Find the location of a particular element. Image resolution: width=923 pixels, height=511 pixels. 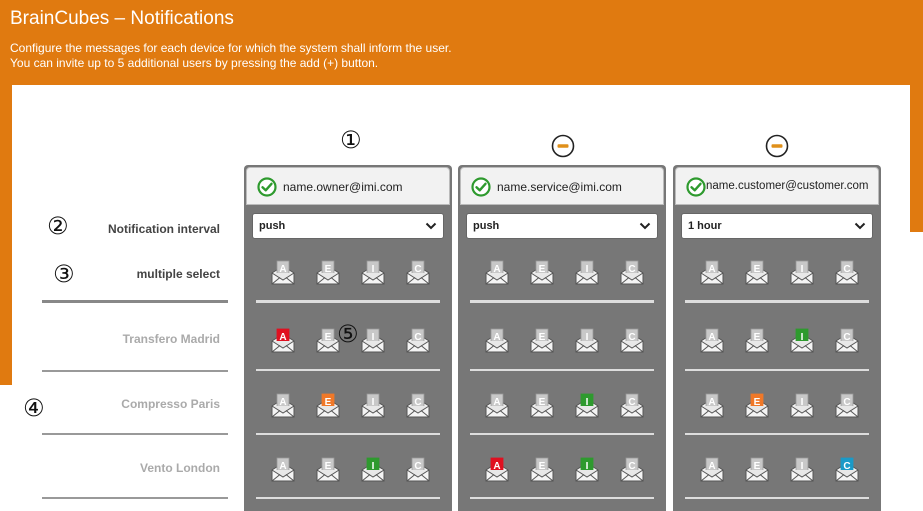

page-title: BrainCubes – Notifications is located at coordinates (122, 18).